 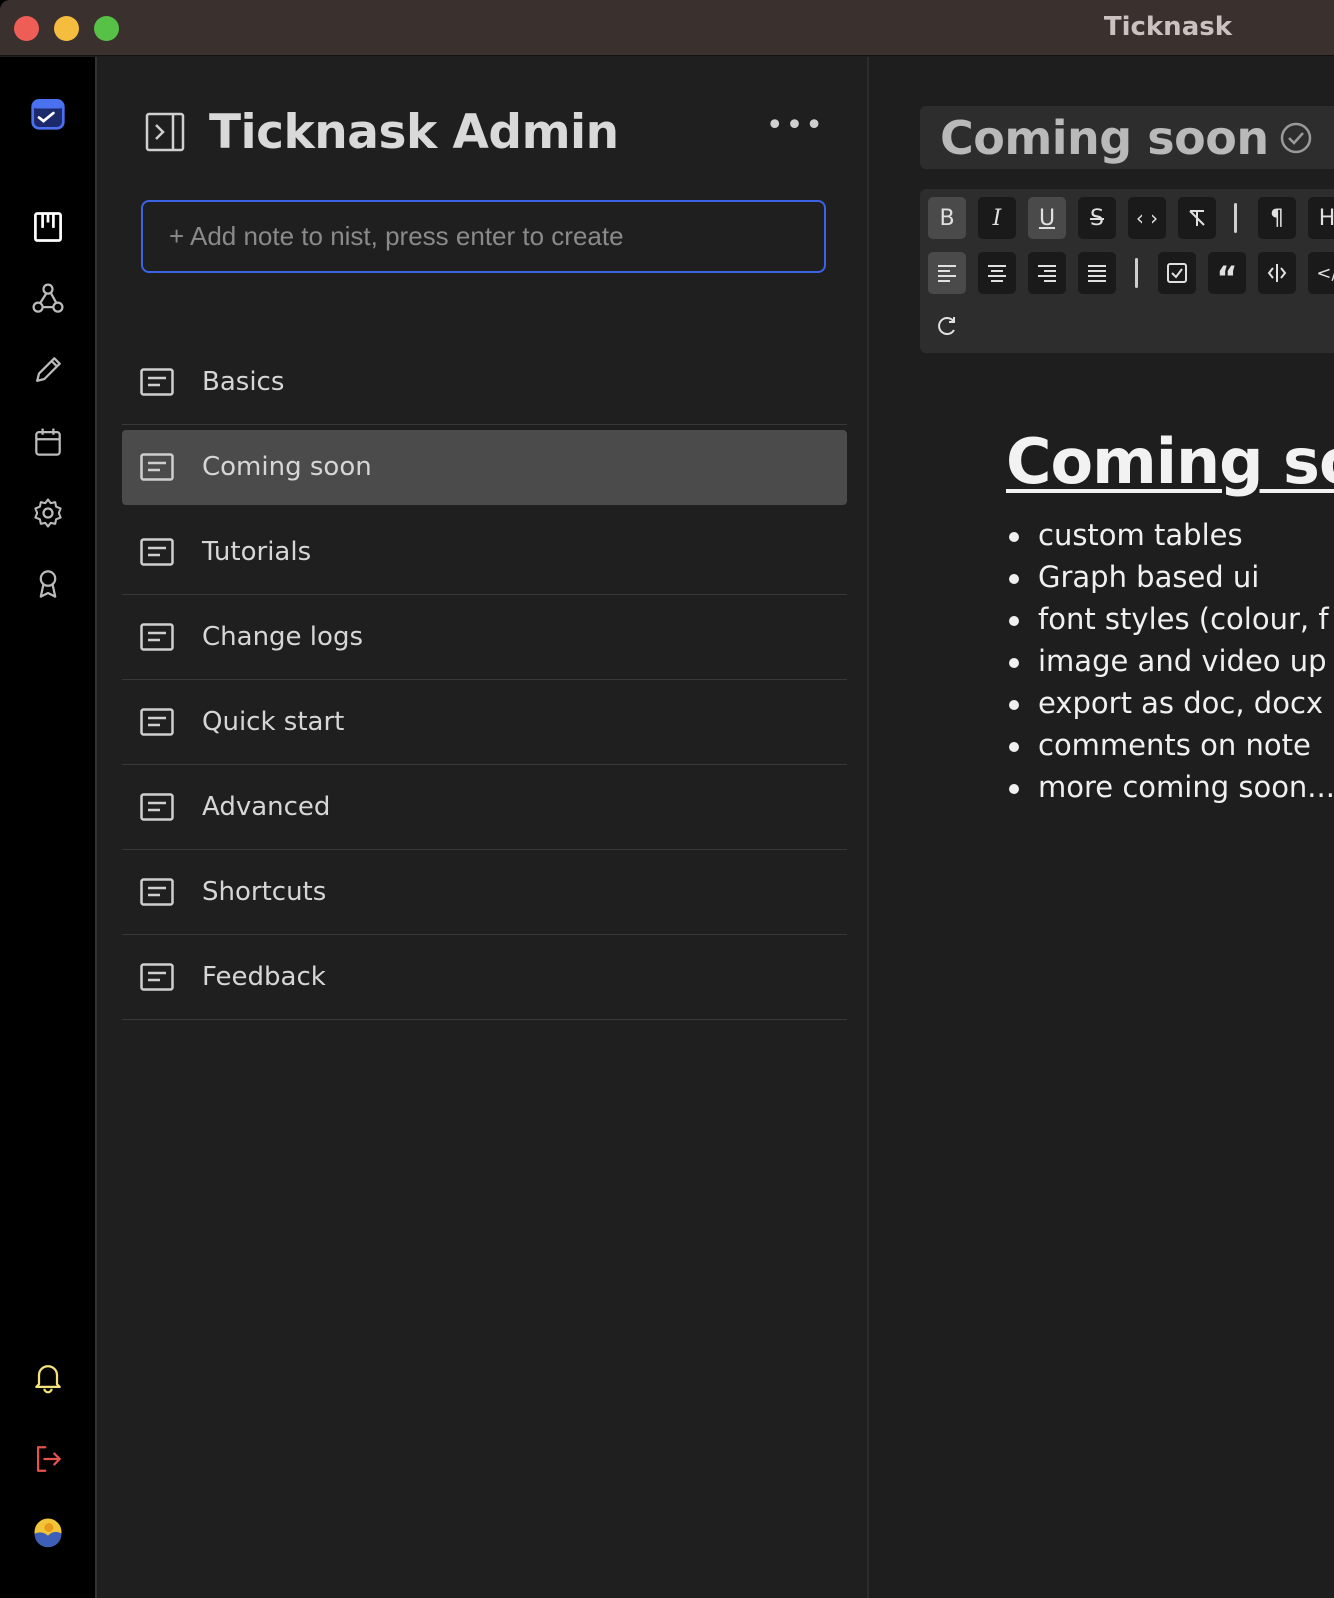 I want to click on sidebar-toggle-icon, so click(x=165, y=132).